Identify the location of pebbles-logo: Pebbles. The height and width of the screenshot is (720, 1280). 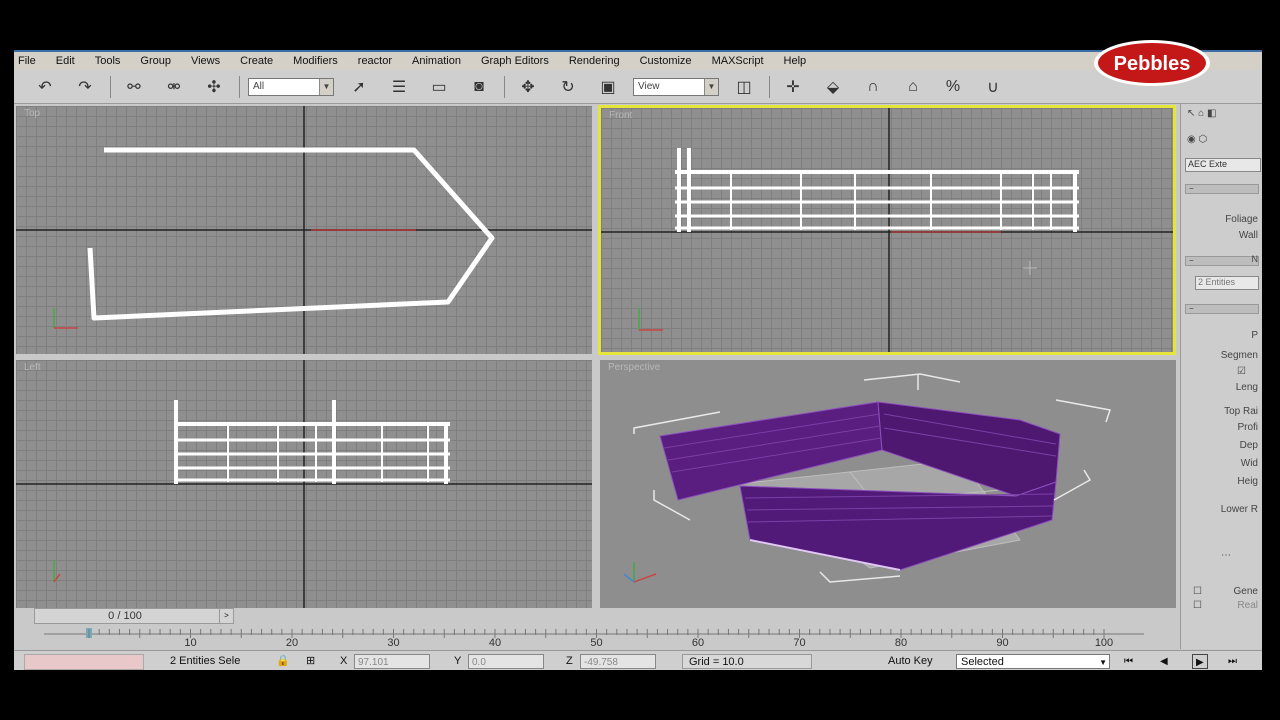
(1152, 63).